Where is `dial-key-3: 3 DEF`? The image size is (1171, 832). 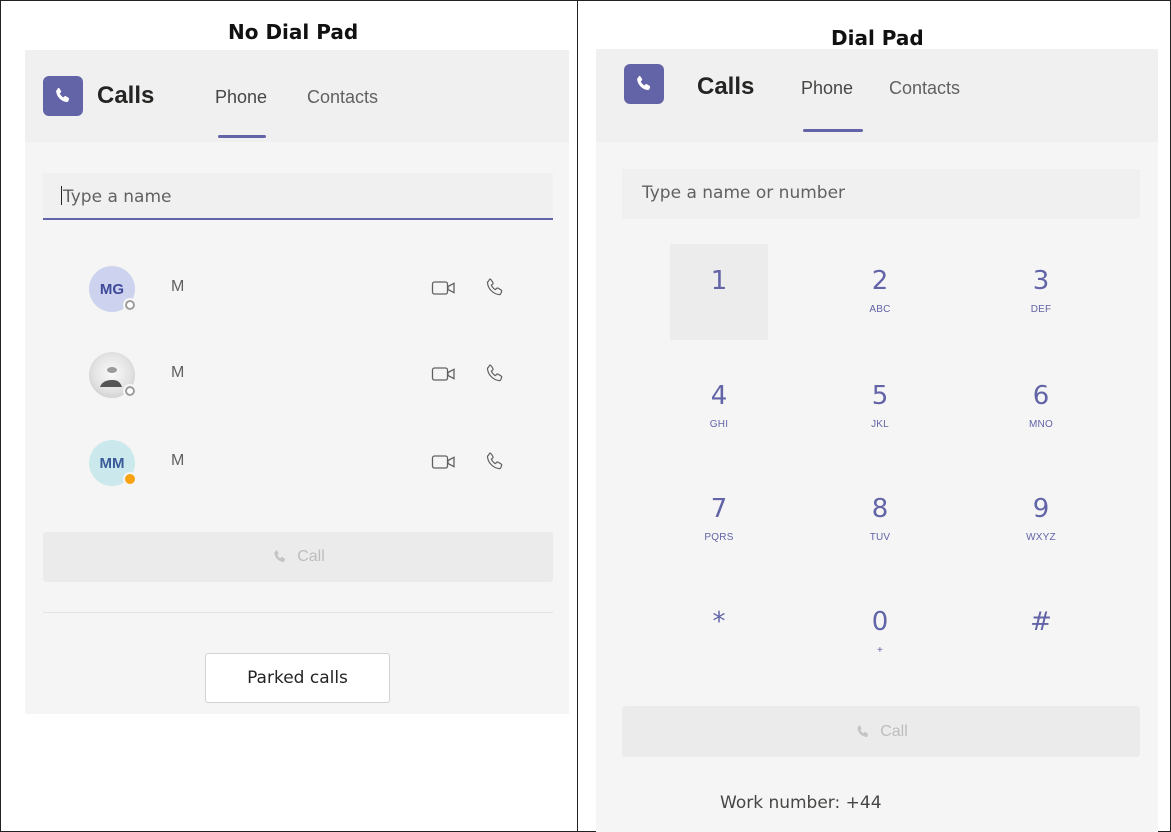
dial-key-3: 3 DEF is located at coordinates (1041, 292).